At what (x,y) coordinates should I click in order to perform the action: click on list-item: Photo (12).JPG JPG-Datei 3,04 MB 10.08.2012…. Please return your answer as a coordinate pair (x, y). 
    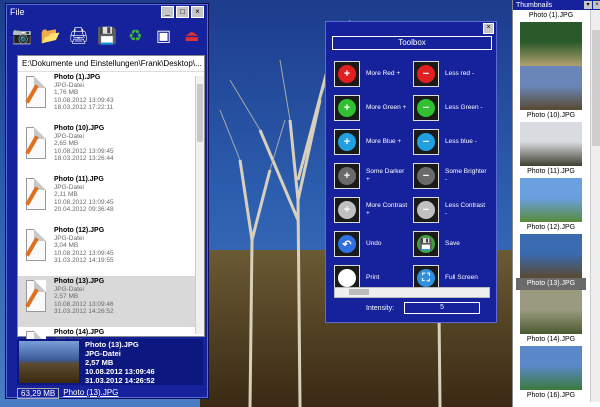
    Looking at the image, I should click on (111, 250).